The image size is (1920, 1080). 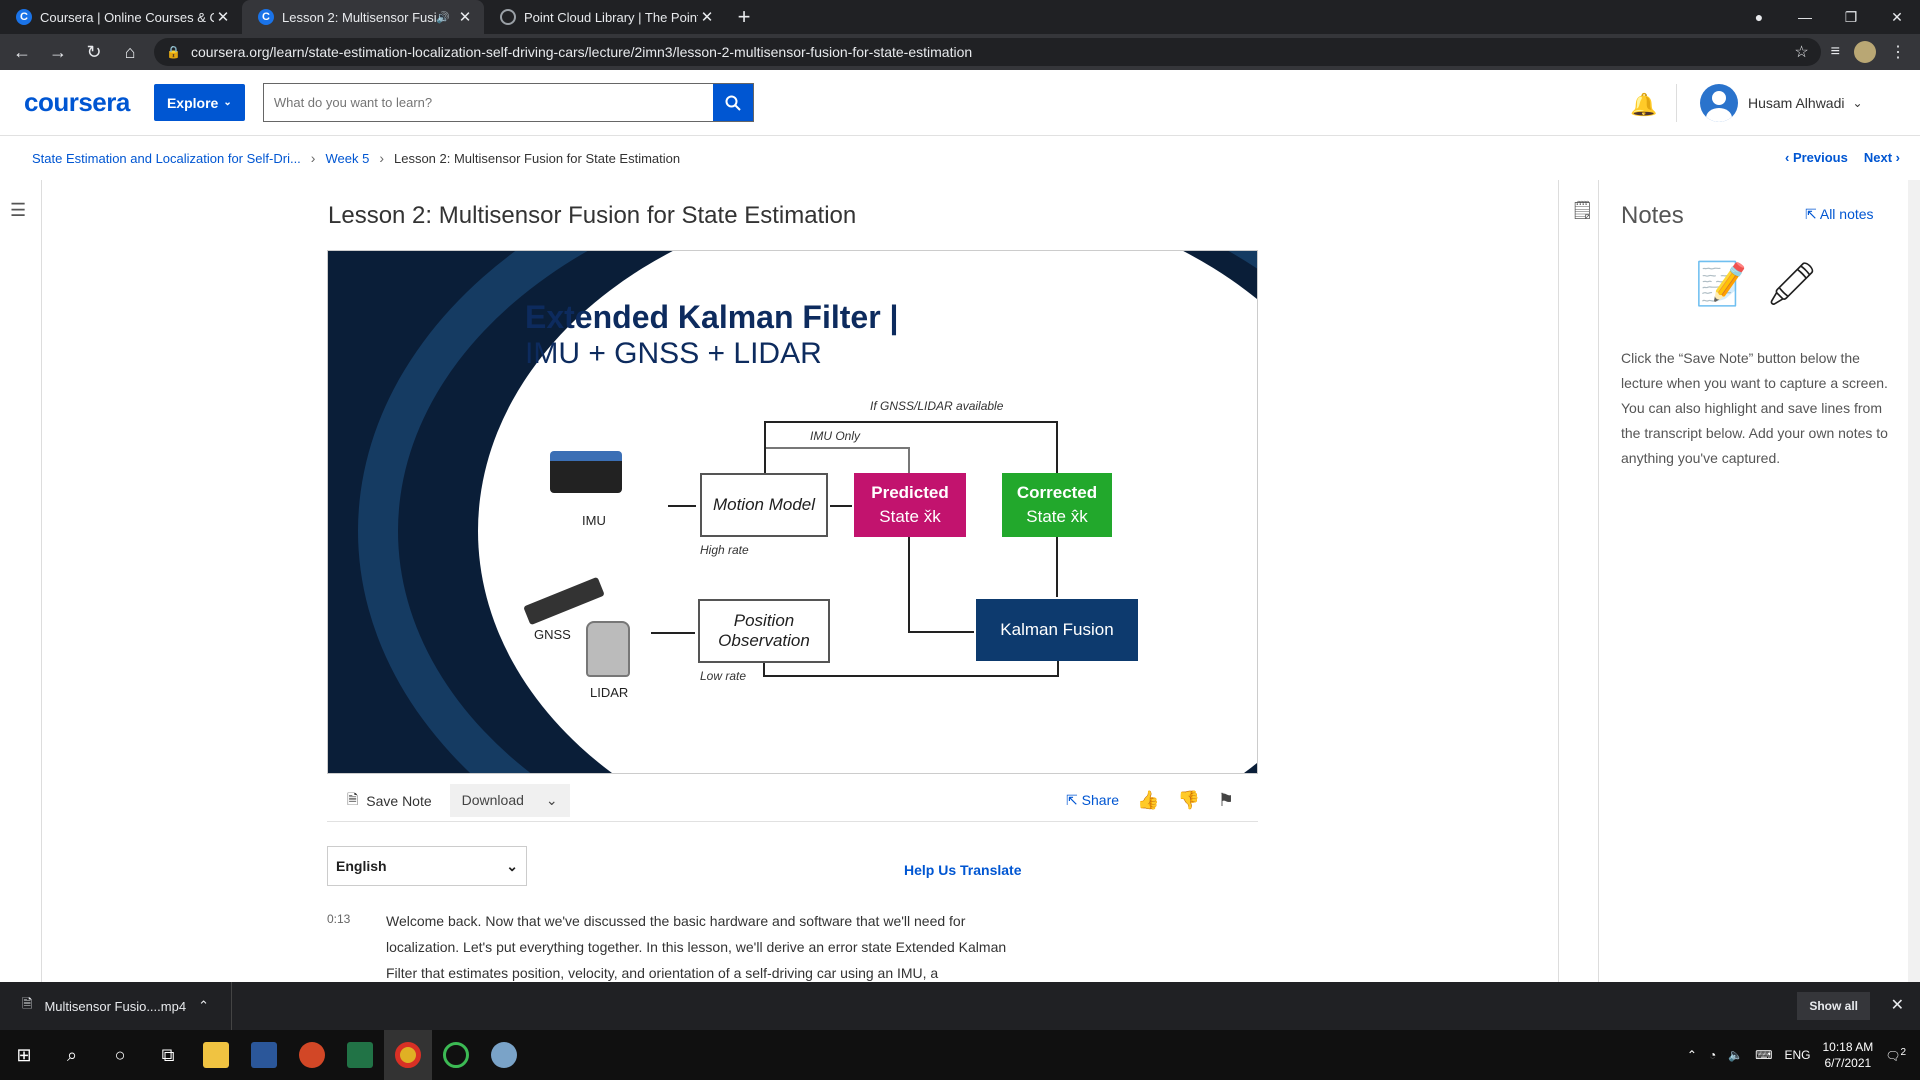 I want to click on share-label: Share, so click(x=1100, y=800).